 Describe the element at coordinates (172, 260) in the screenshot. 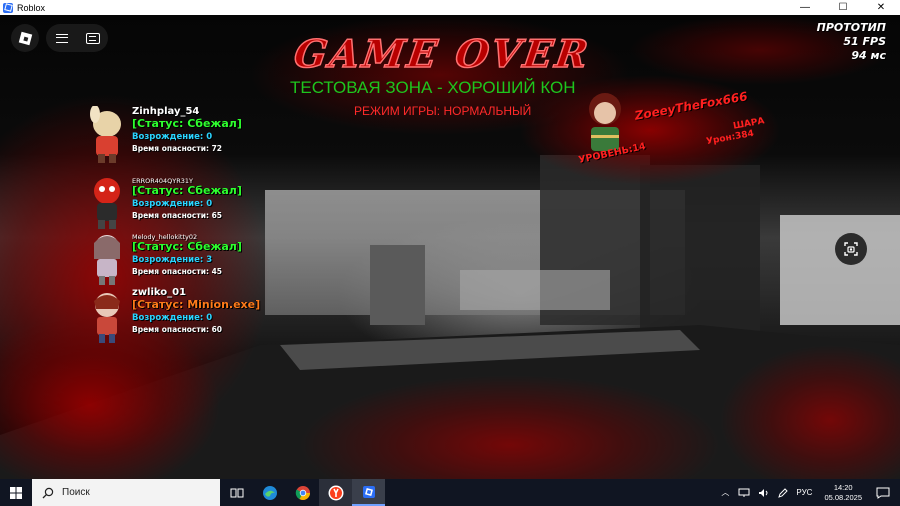

I see `player-revive: Возрождение: 3` at that location.